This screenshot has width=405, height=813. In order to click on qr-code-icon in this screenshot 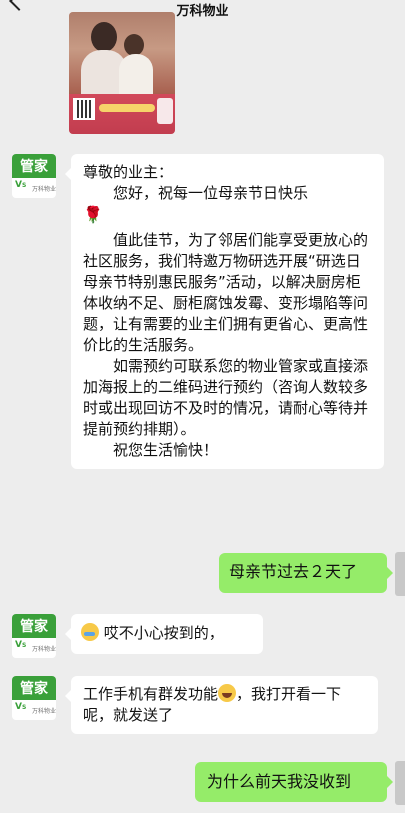, I will do `click(84, 109)`.